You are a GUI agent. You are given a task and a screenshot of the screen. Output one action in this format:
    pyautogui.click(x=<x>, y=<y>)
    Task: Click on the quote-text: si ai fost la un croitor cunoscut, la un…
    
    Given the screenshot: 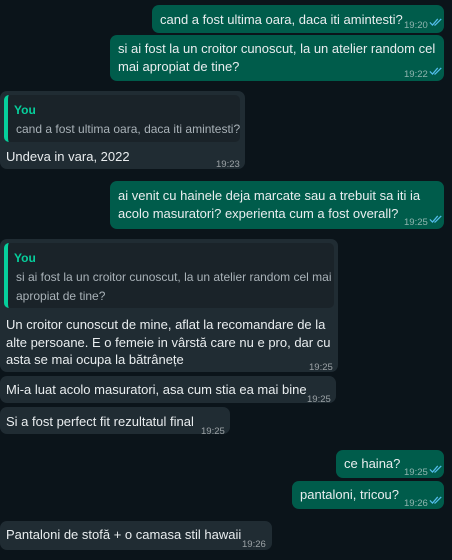 What is the action you would take?
    pyautogui.click(x=174, y=277)
    